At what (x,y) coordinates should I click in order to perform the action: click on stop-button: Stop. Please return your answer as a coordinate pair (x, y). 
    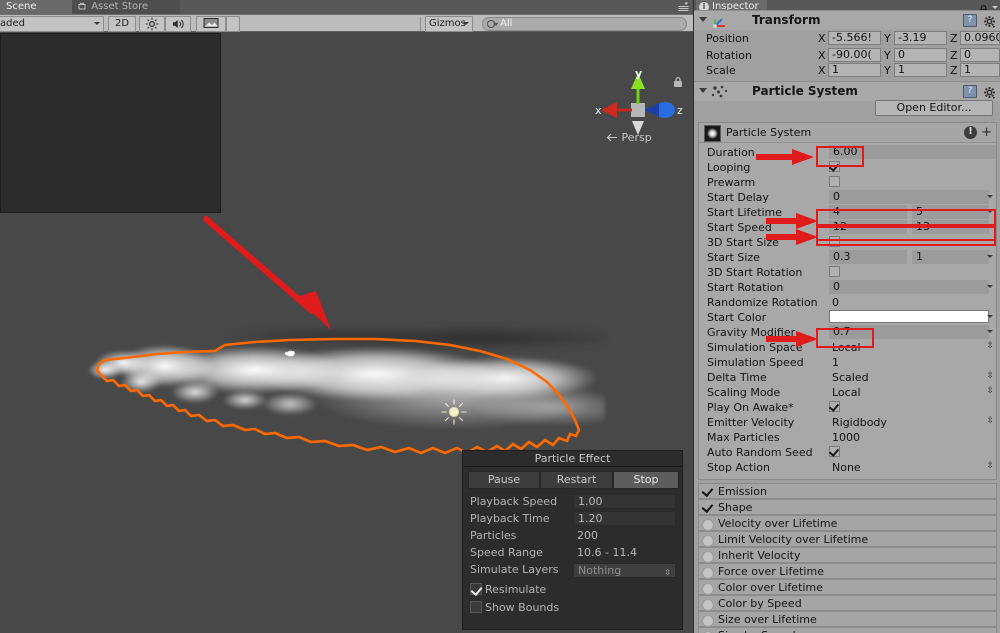
    Looking at the image, I should click on (646, 480).